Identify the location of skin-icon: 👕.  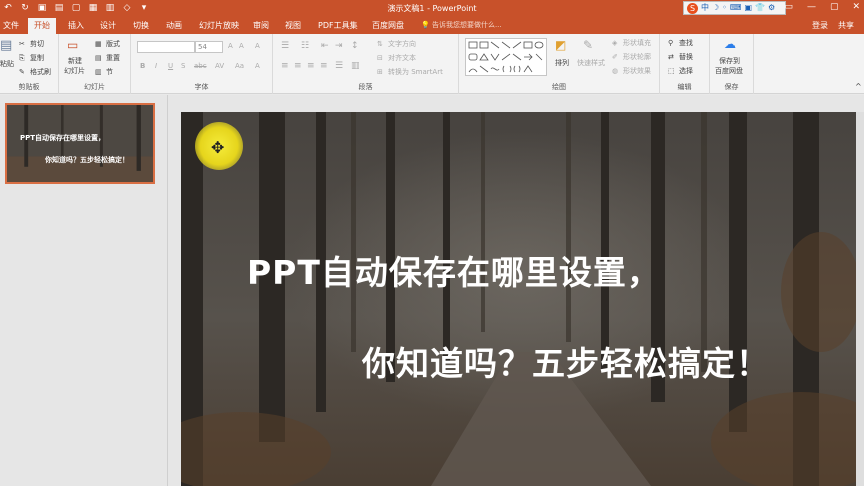
(760, 8).